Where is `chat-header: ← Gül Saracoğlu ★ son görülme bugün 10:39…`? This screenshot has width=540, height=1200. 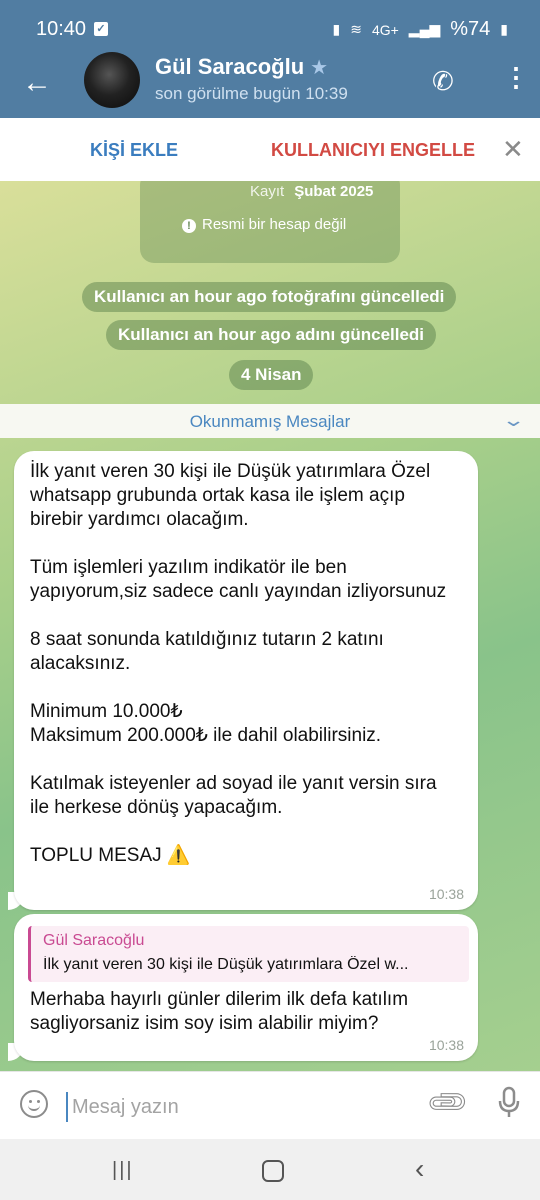
chat-header: ← Gül Saracoğlu ★ son görülme bugün 10:39… is located at coordinates (270, 85).